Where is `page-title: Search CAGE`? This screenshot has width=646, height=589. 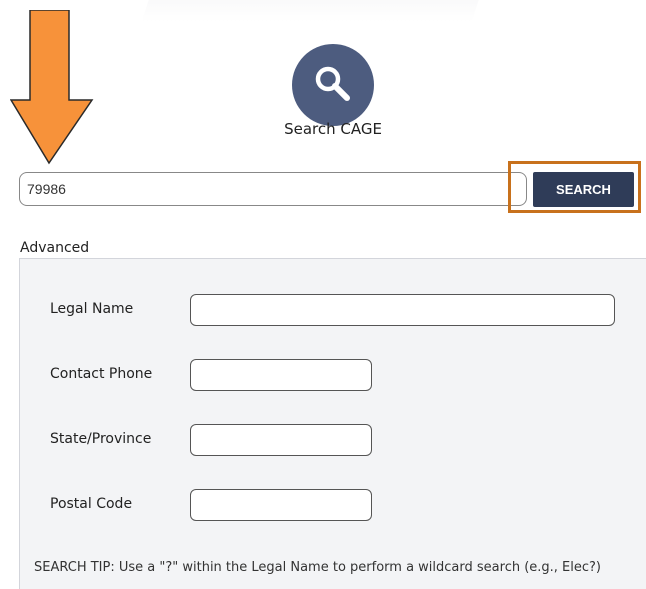 page-title: Search CAGE is located at coordinates (333, 129).